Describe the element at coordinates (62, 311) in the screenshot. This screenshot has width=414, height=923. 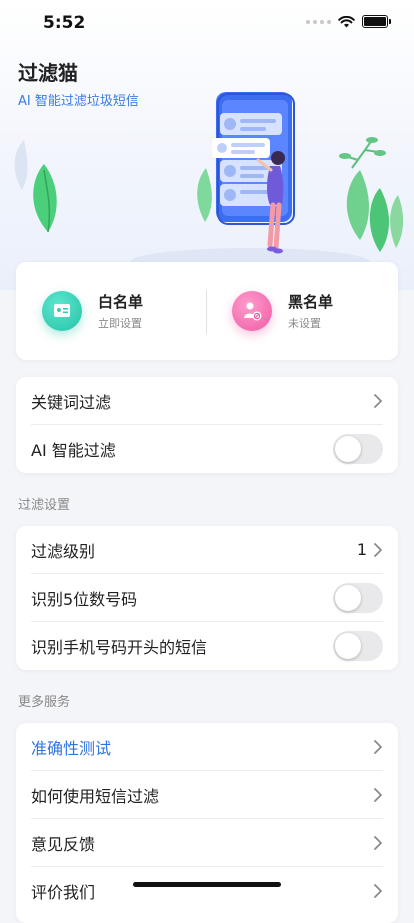
I see `whitelist-icon` at that location.